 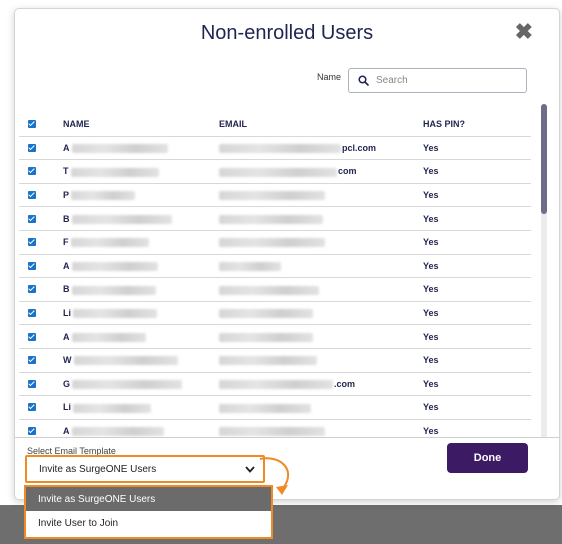 I want to click on table-row: Tcom Yes, so click(x=275, y=172).